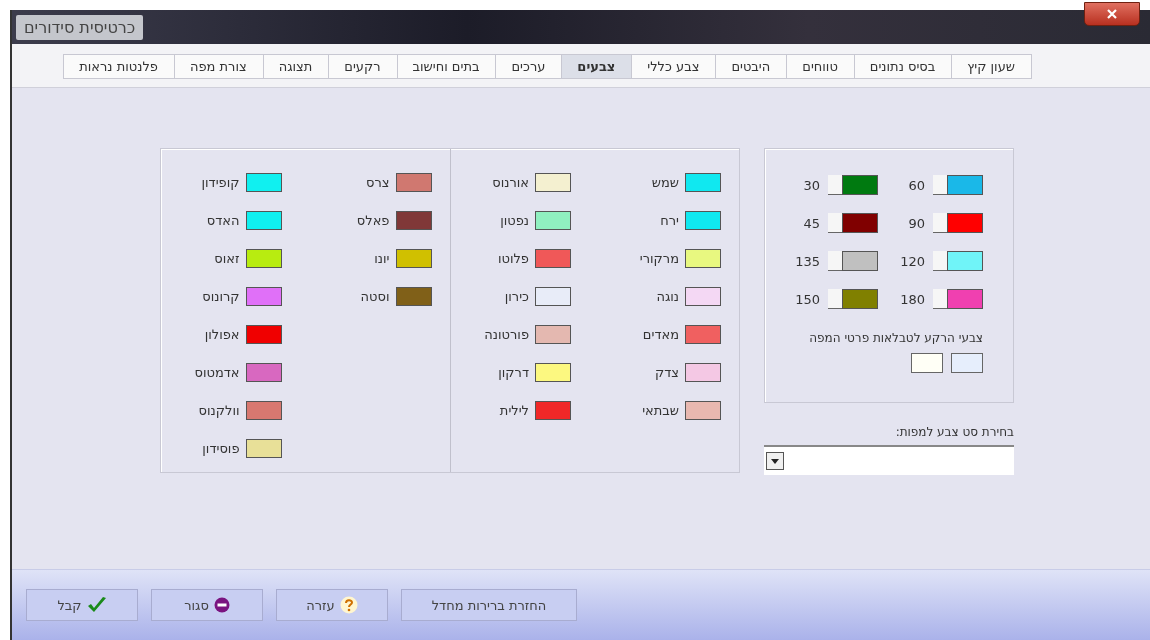 The height and width of the screenshot is (640, 1150). Describe the element at coordinates (666, 372) in the screenshot. I see `planet-name: צדק` at that location.